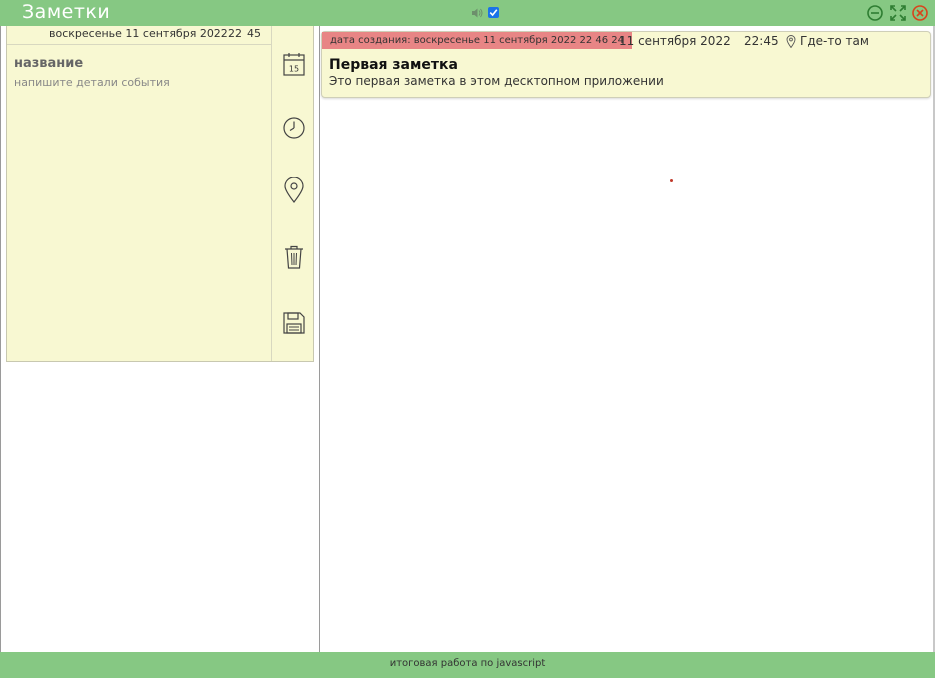 The height and width of the screenshot is (678, 935). Describe the element at coordinates (675, 41) in the screenshot. I see `note-date: 11 сентября 2022` at that location.